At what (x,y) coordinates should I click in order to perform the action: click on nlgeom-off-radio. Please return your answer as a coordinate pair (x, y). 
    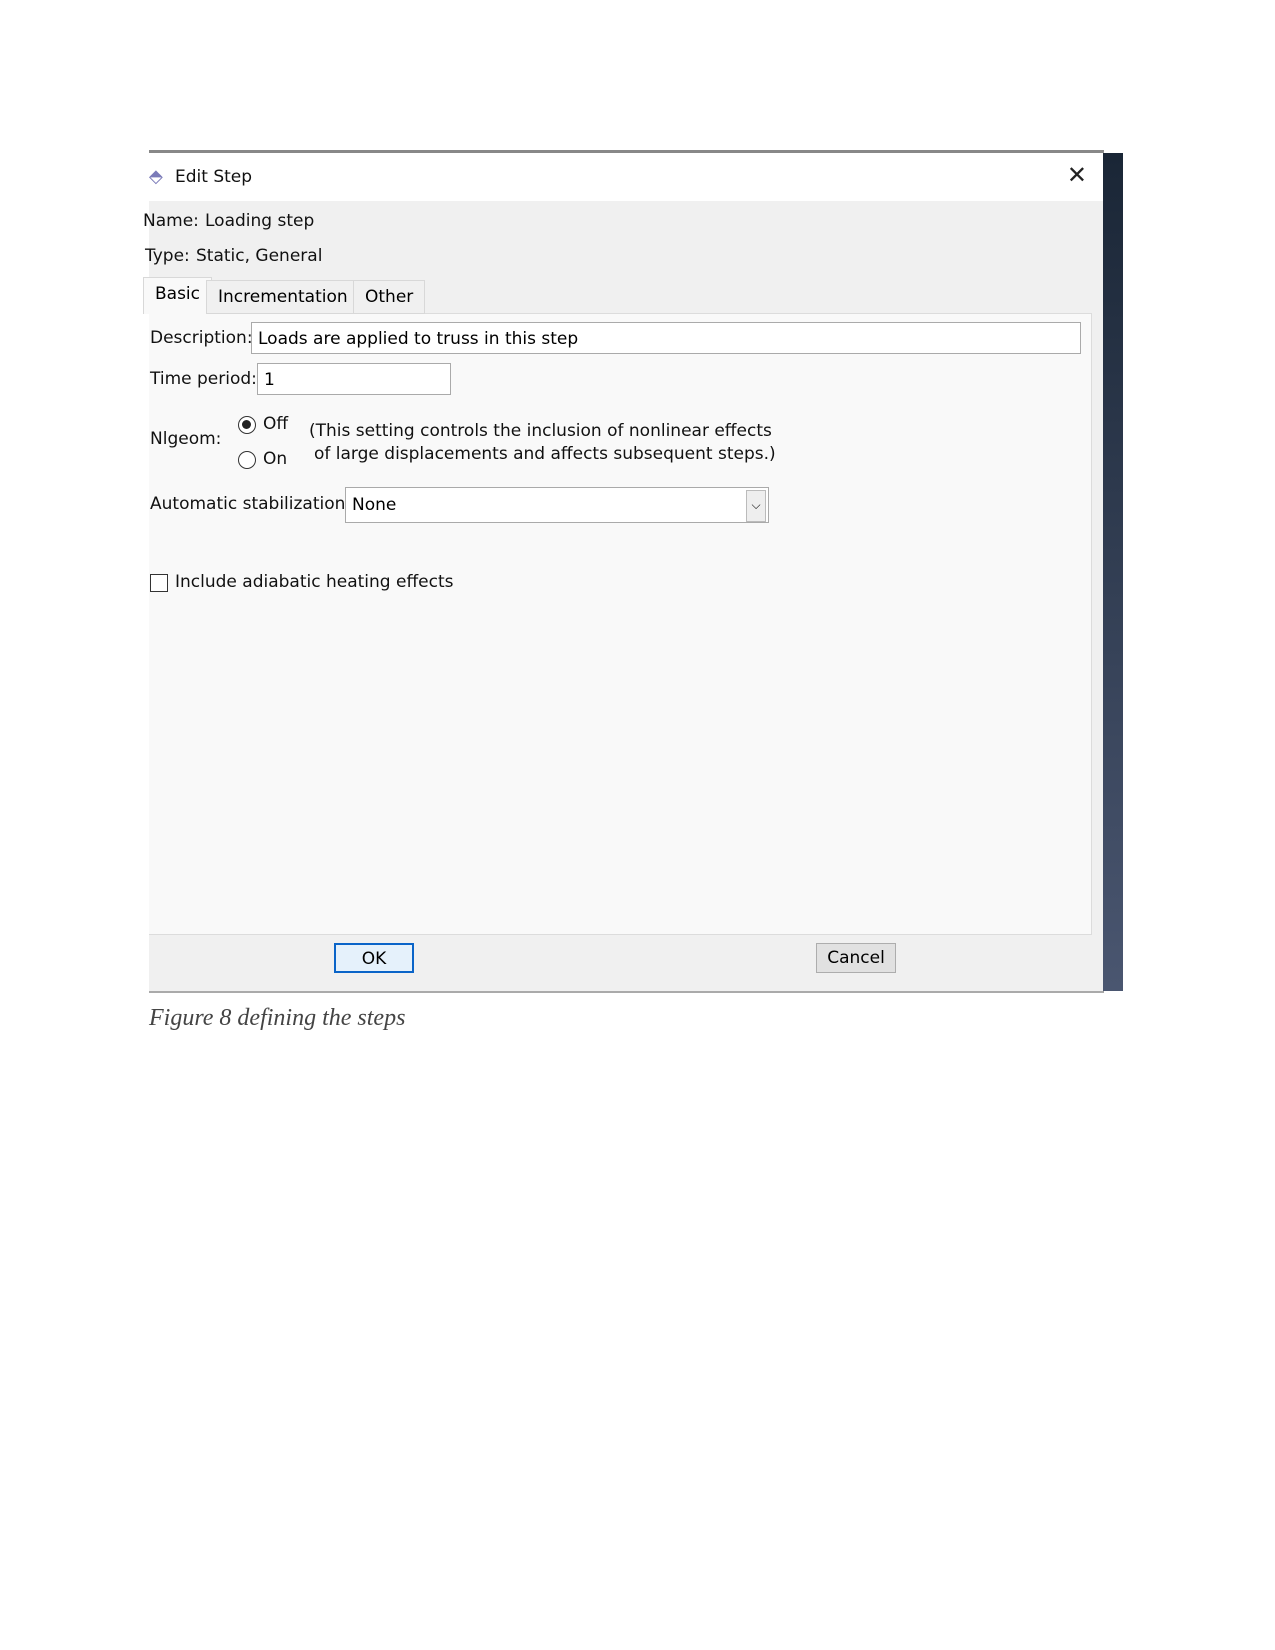
    Looking at the image, I should click on (247, 425).